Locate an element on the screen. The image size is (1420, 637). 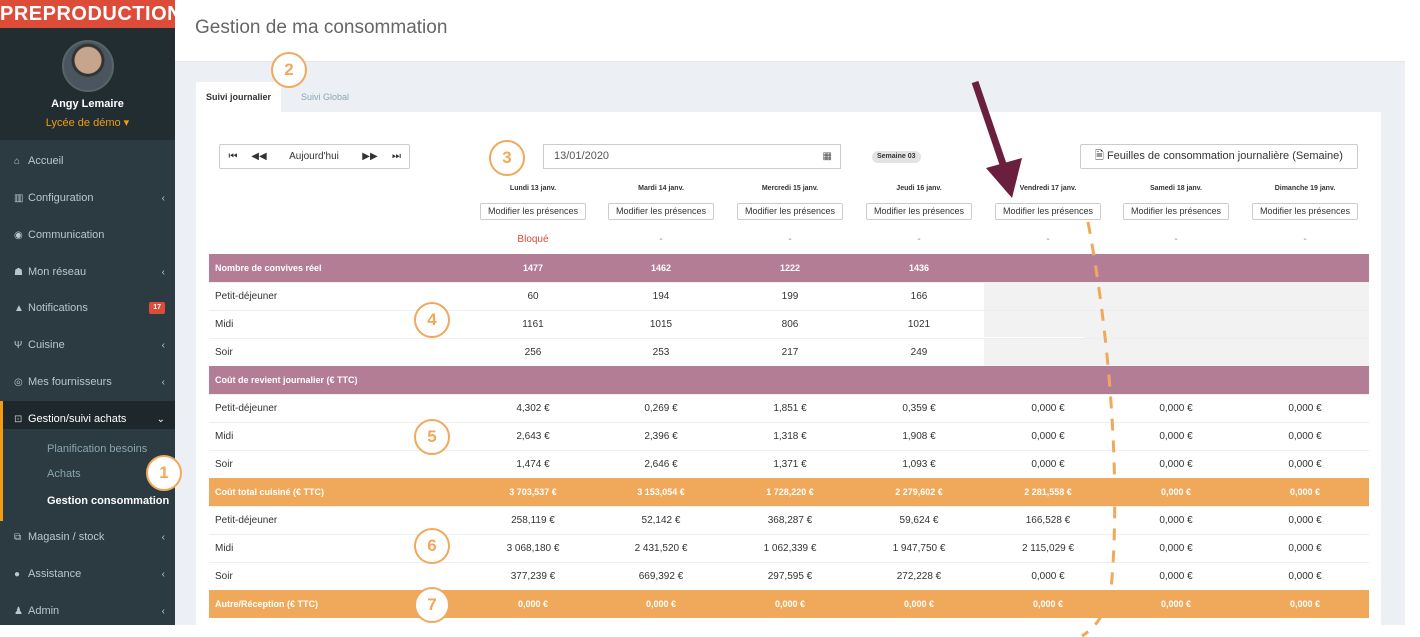
school-selector: Lycée de démo ▾ is located at coordinates (87, 122).